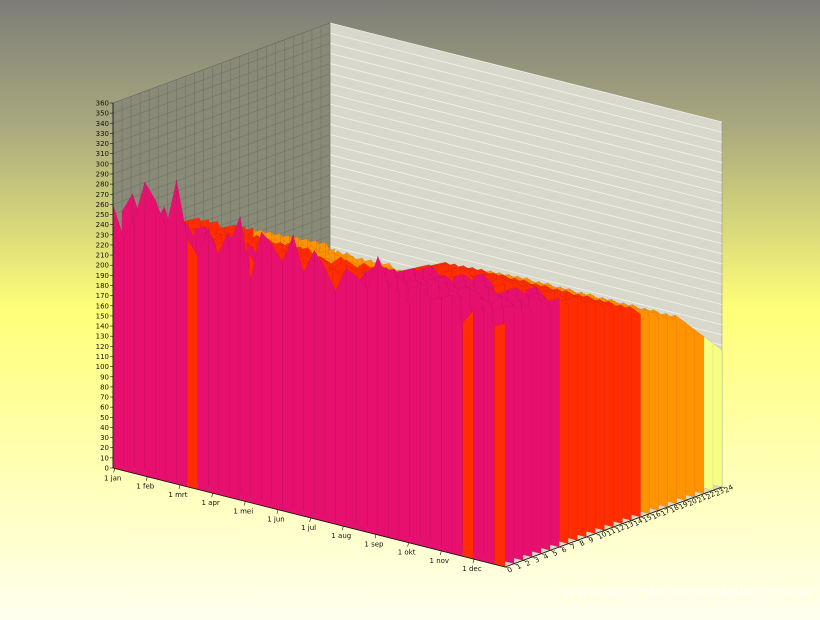  I want to click on y-tick-label: 150, so click(102, 316).